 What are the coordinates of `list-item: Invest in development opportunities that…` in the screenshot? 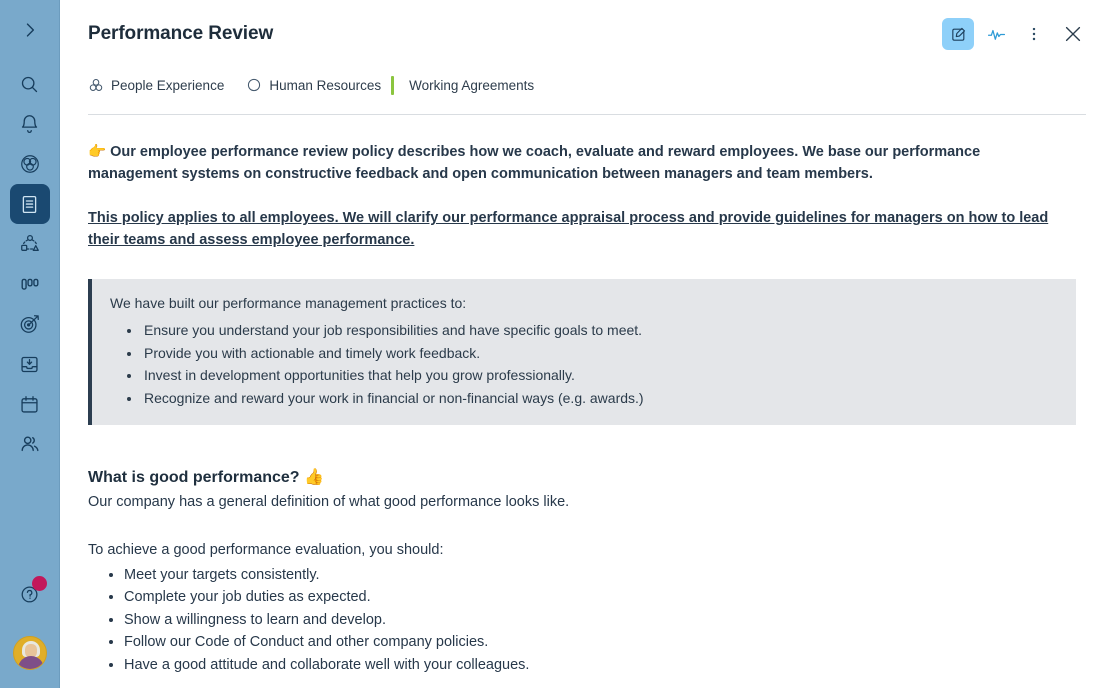 It's located at (600, 375).